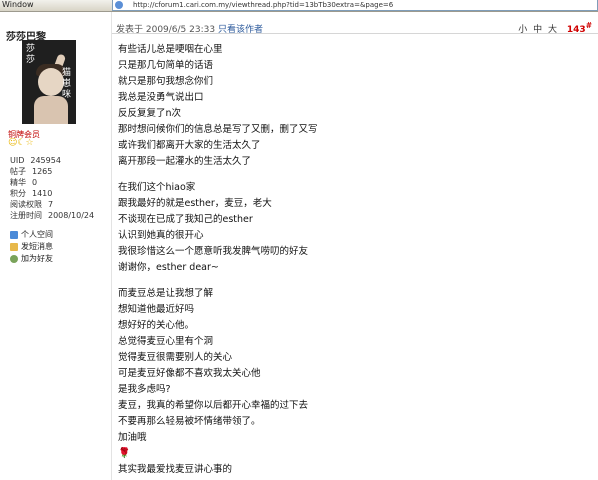  I want to click on floor-suffix: #, so click(588, 25).